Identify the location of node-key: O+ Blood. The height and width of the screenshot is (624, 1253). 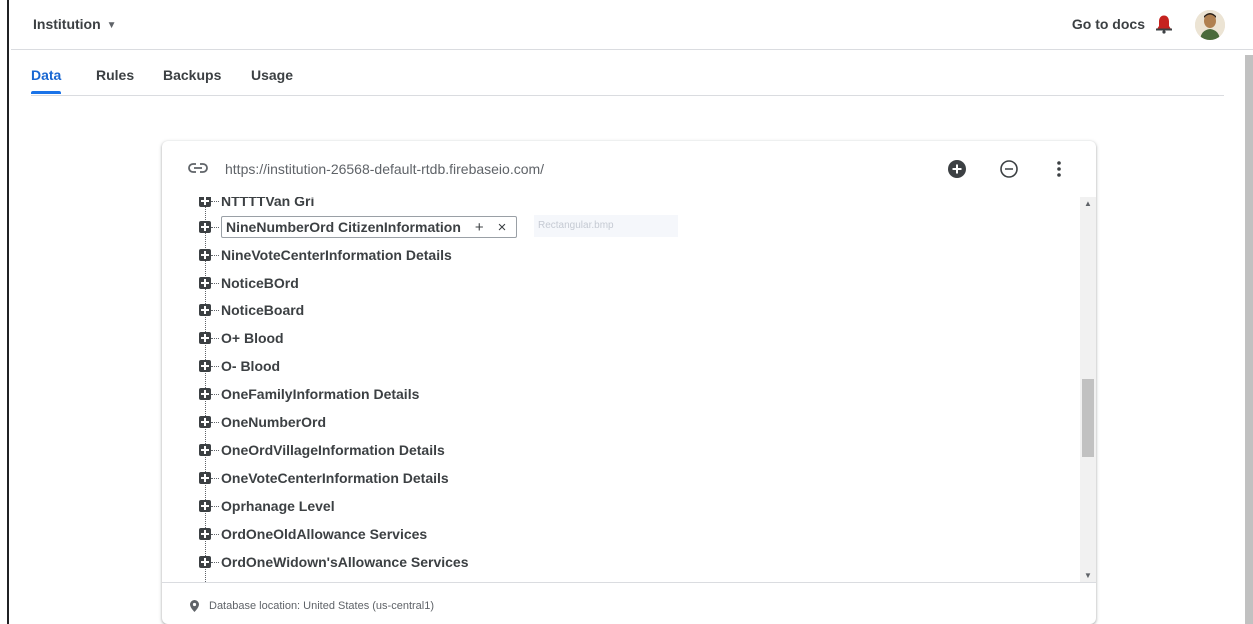
(252, 338).